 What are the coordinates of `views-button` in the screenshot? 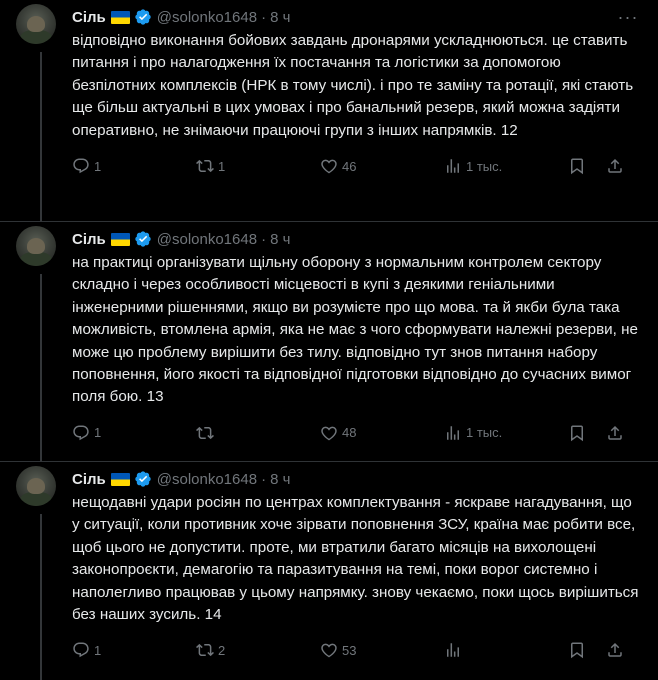 It's located at (506, 650).